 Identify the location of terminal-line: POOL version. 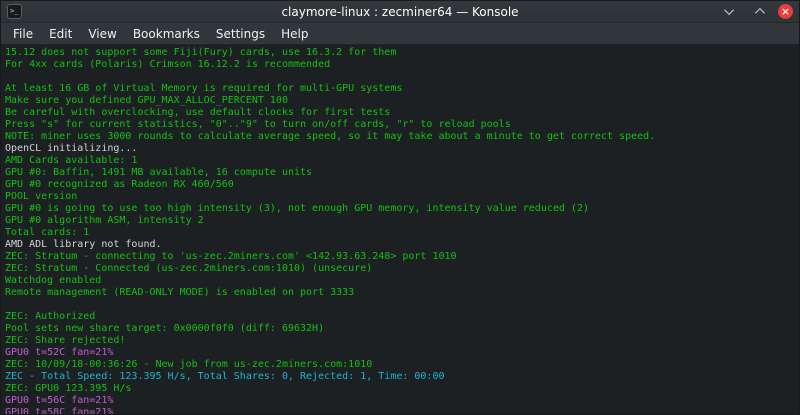
(41, 196).